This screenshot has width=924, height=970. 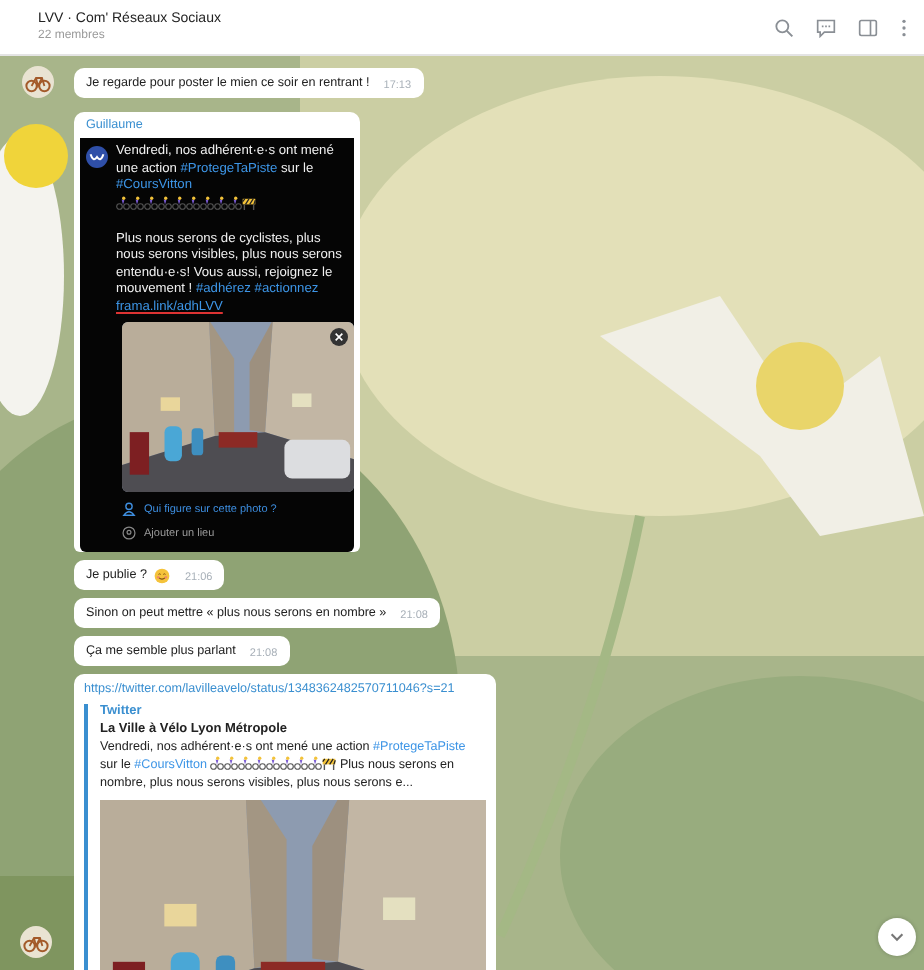 I want to click on sidebar-icon, so click(x=868, y=27).